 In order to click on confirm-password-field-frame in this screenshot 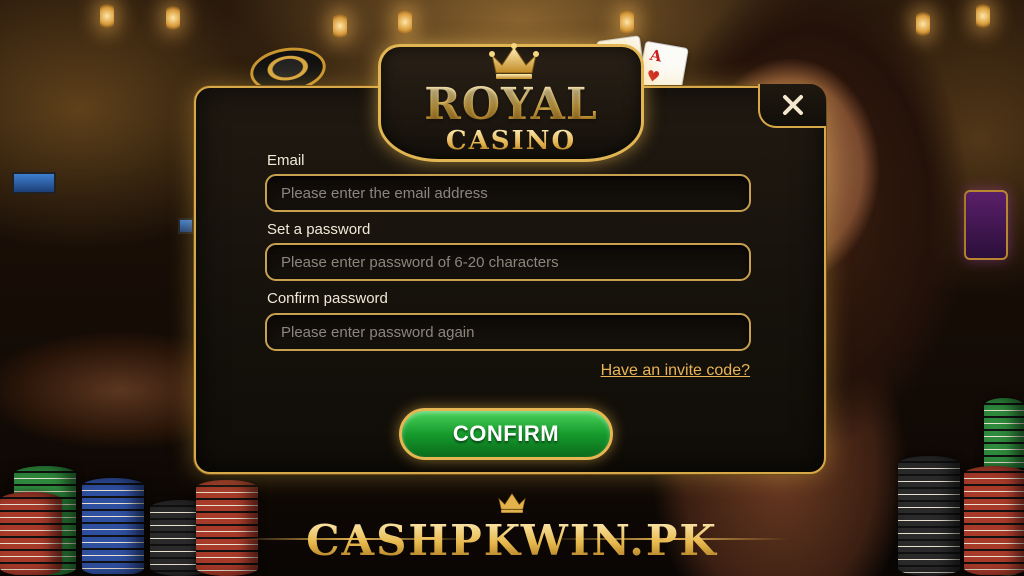, I will do `click(508, 332)`.